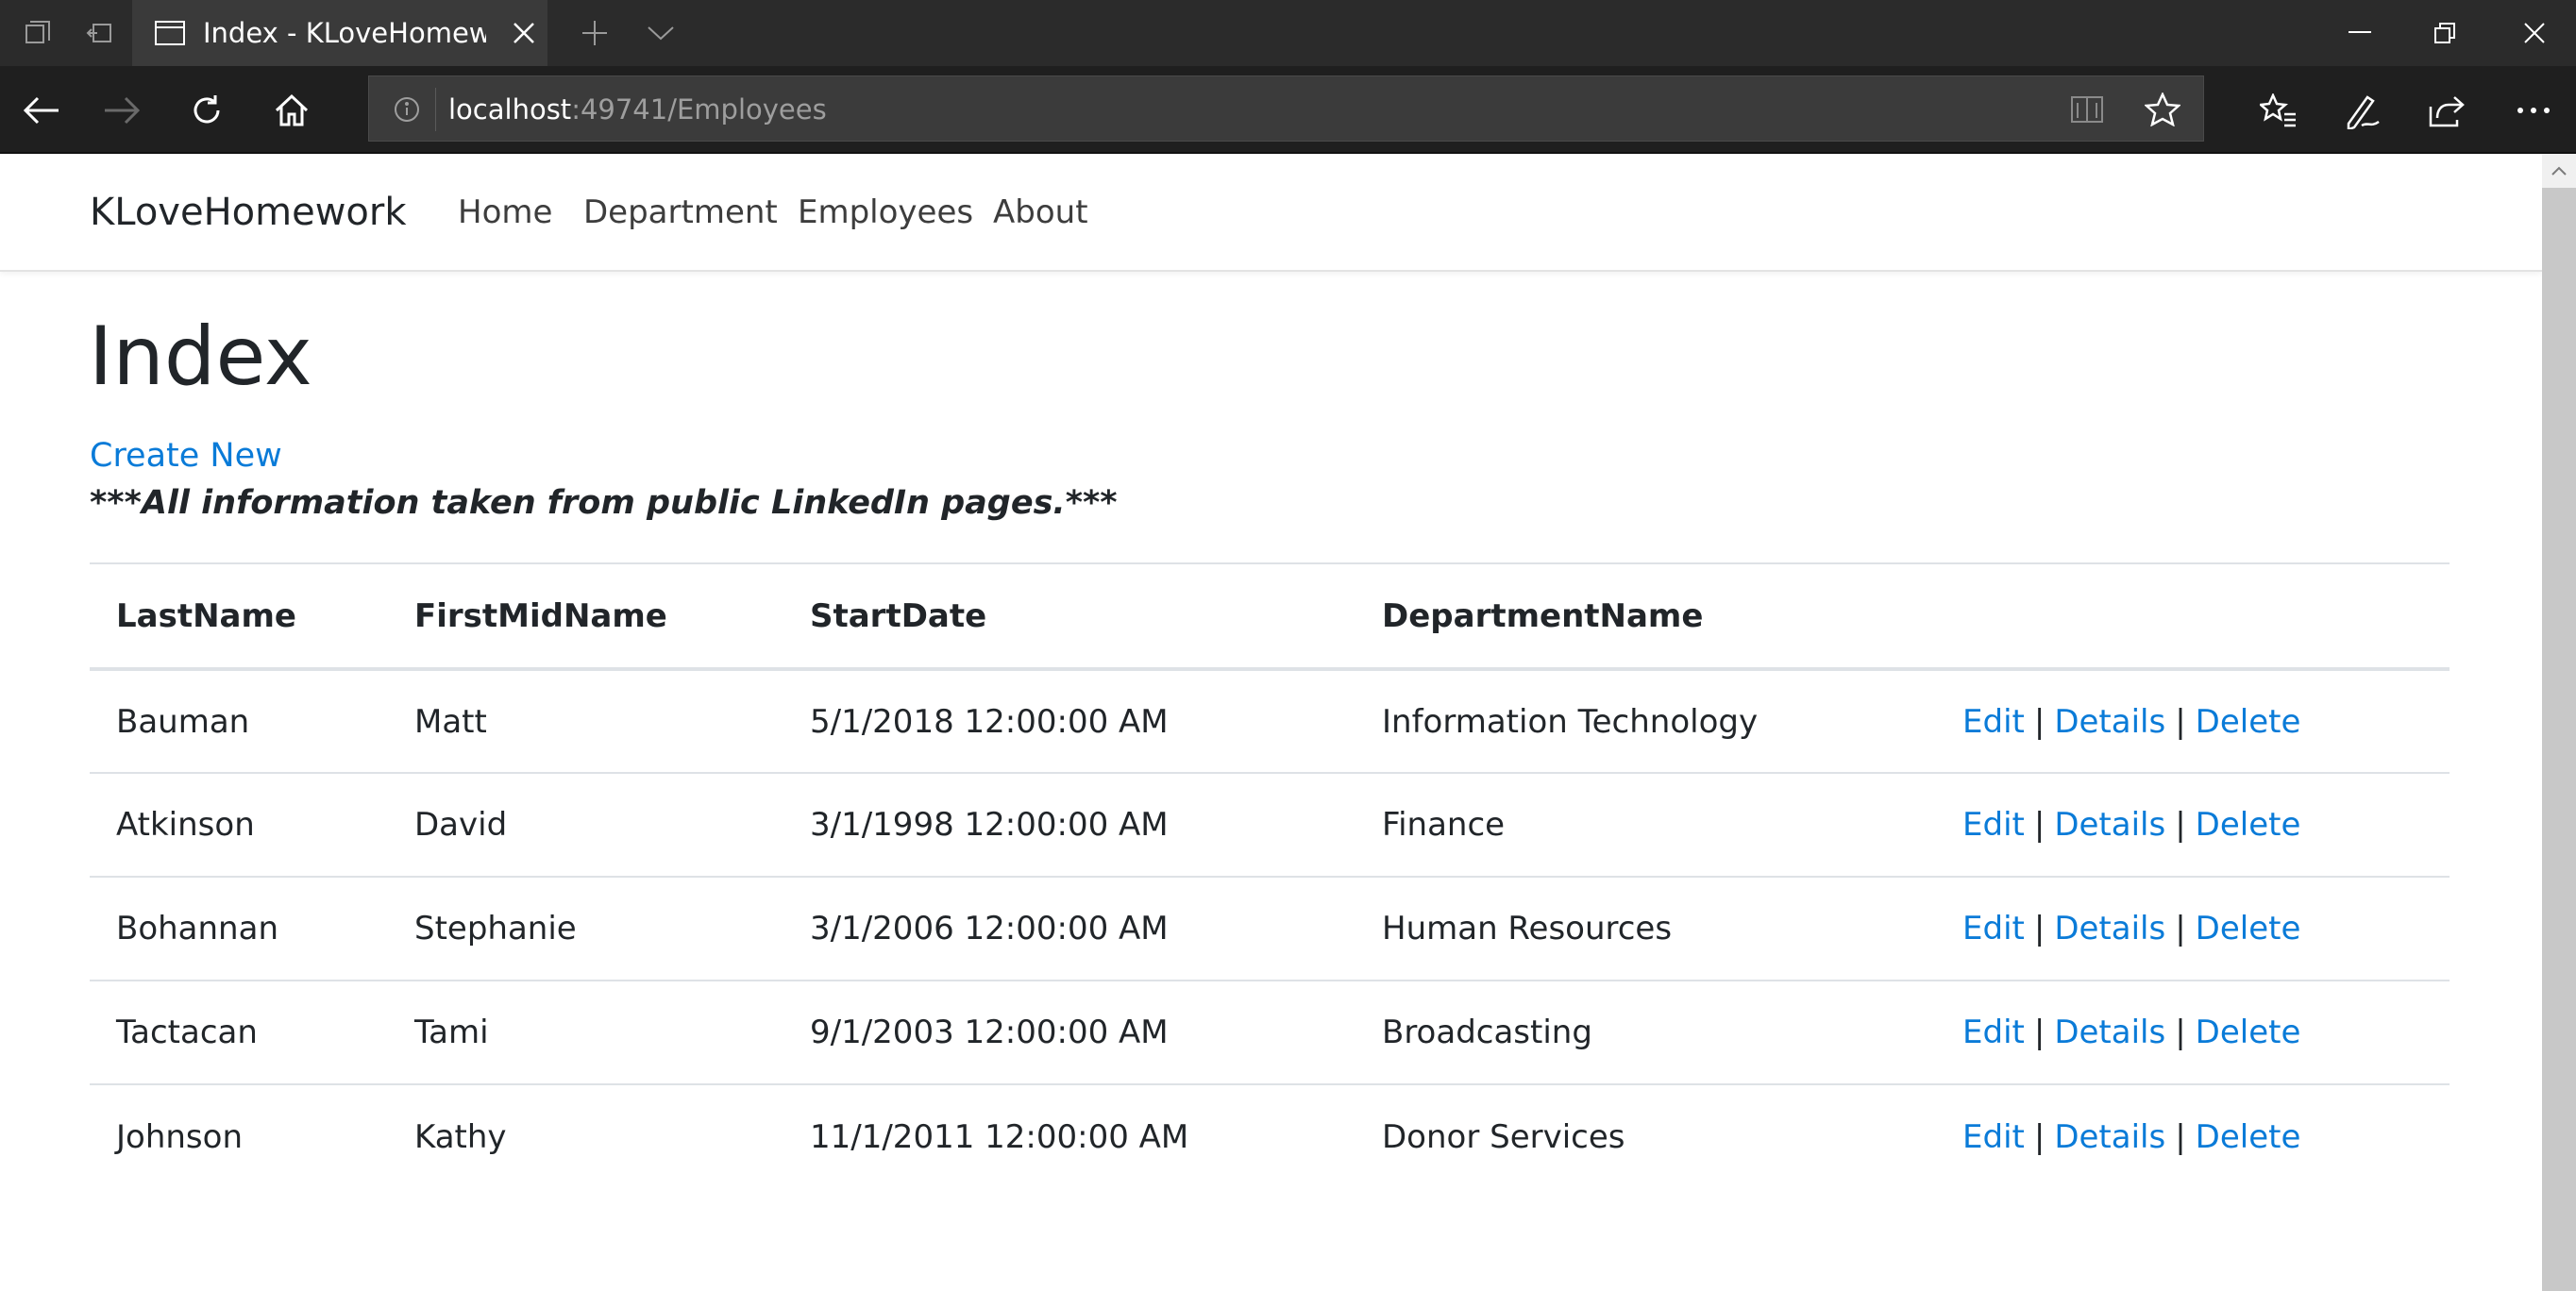  Describe the element at coordinates (99, 33) in the screenshot. I see `tabs-aside-icon` at that location.